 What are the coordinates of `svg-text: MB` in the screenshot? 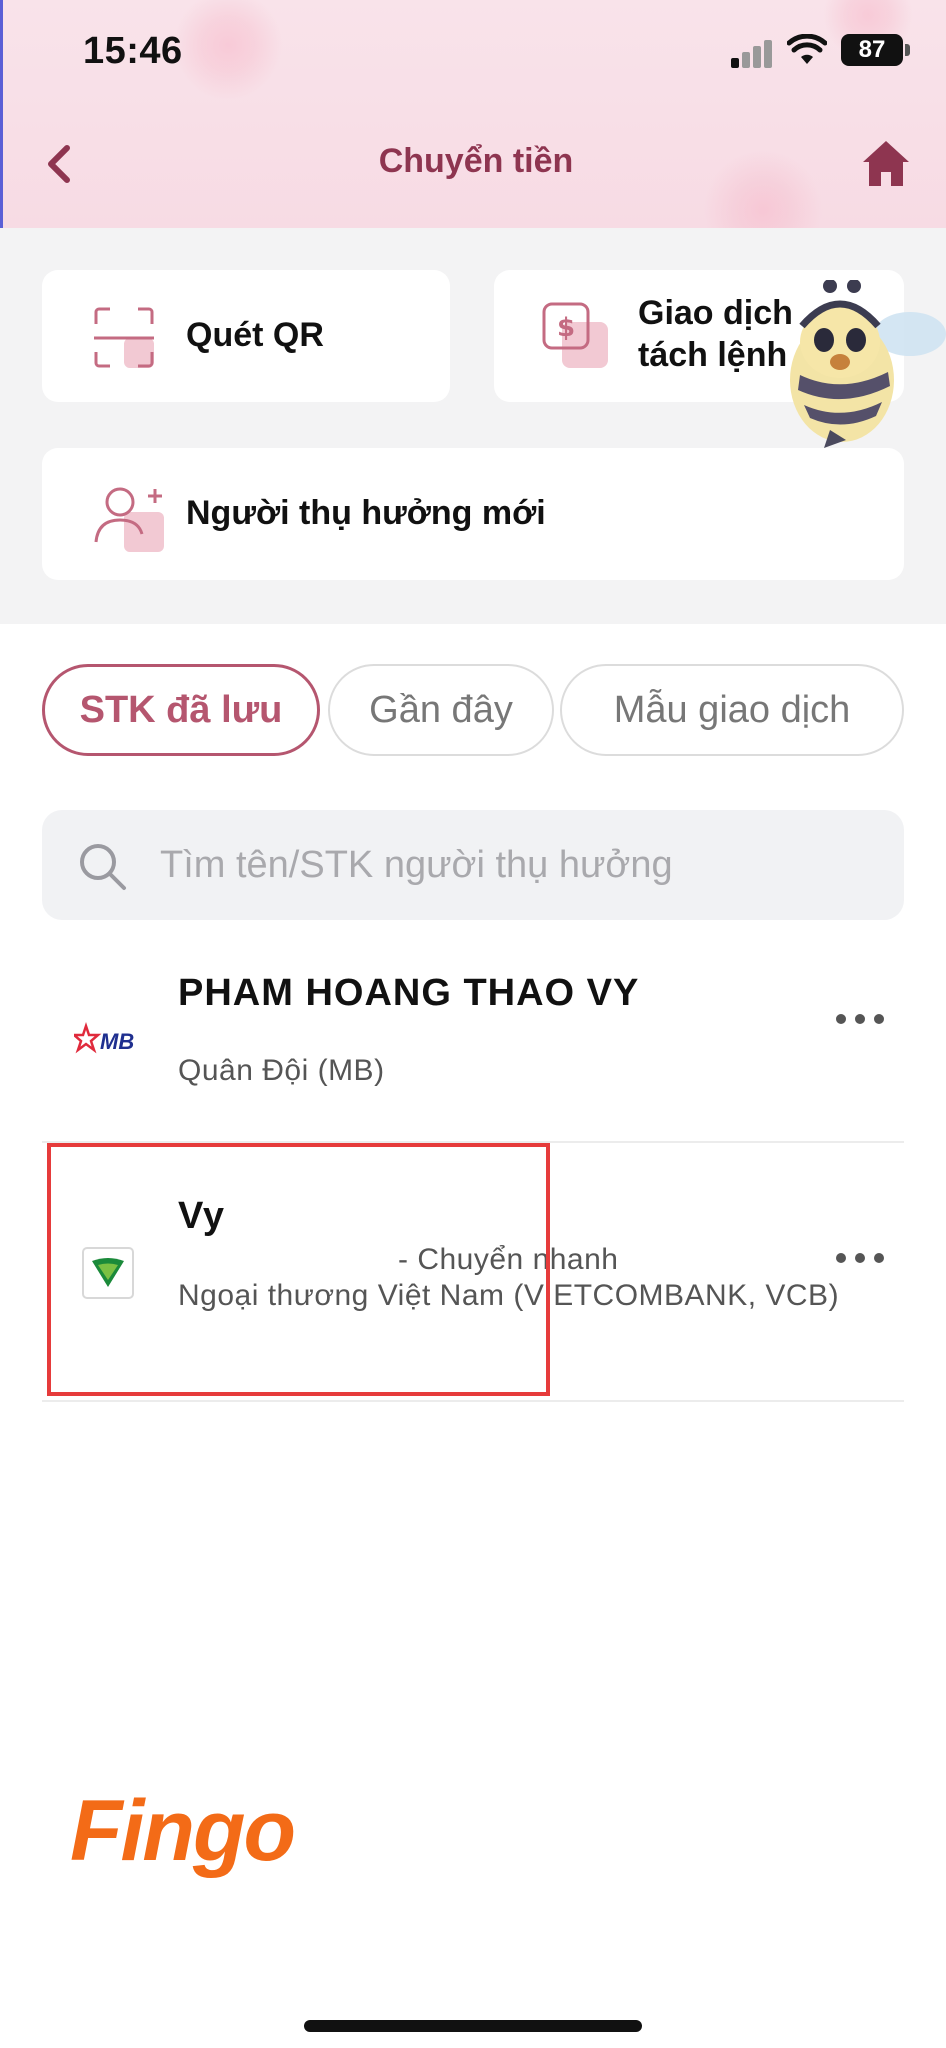 It's located at (117, 1041).